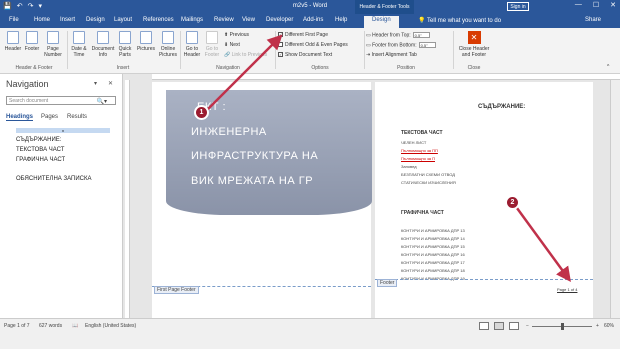 This screenshot has height=349, width=620. What do you see at coordinates (110, 326) in the screenshot?
I see `language-indicator: English (United States)` at bounding box center [110, 326].